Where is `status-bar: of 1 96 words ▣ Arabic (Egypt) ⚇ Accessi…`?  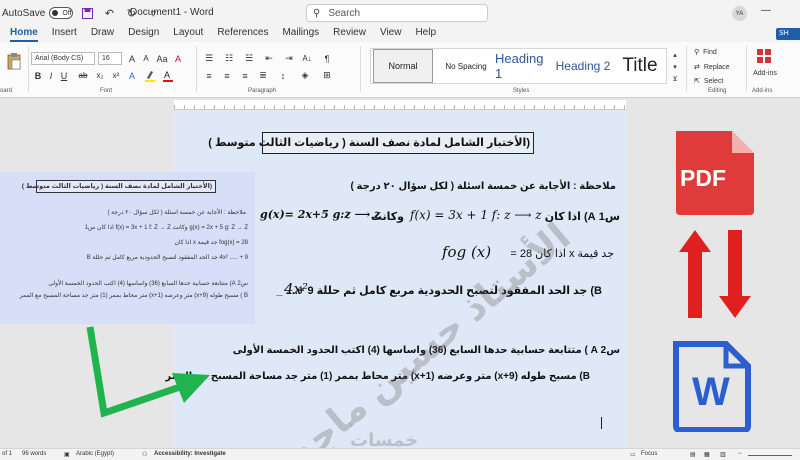 status-bar: of 1 96 words ▣ Arabic (Egypt) ⚇ Accessi… is located at coordinates (400, 454).